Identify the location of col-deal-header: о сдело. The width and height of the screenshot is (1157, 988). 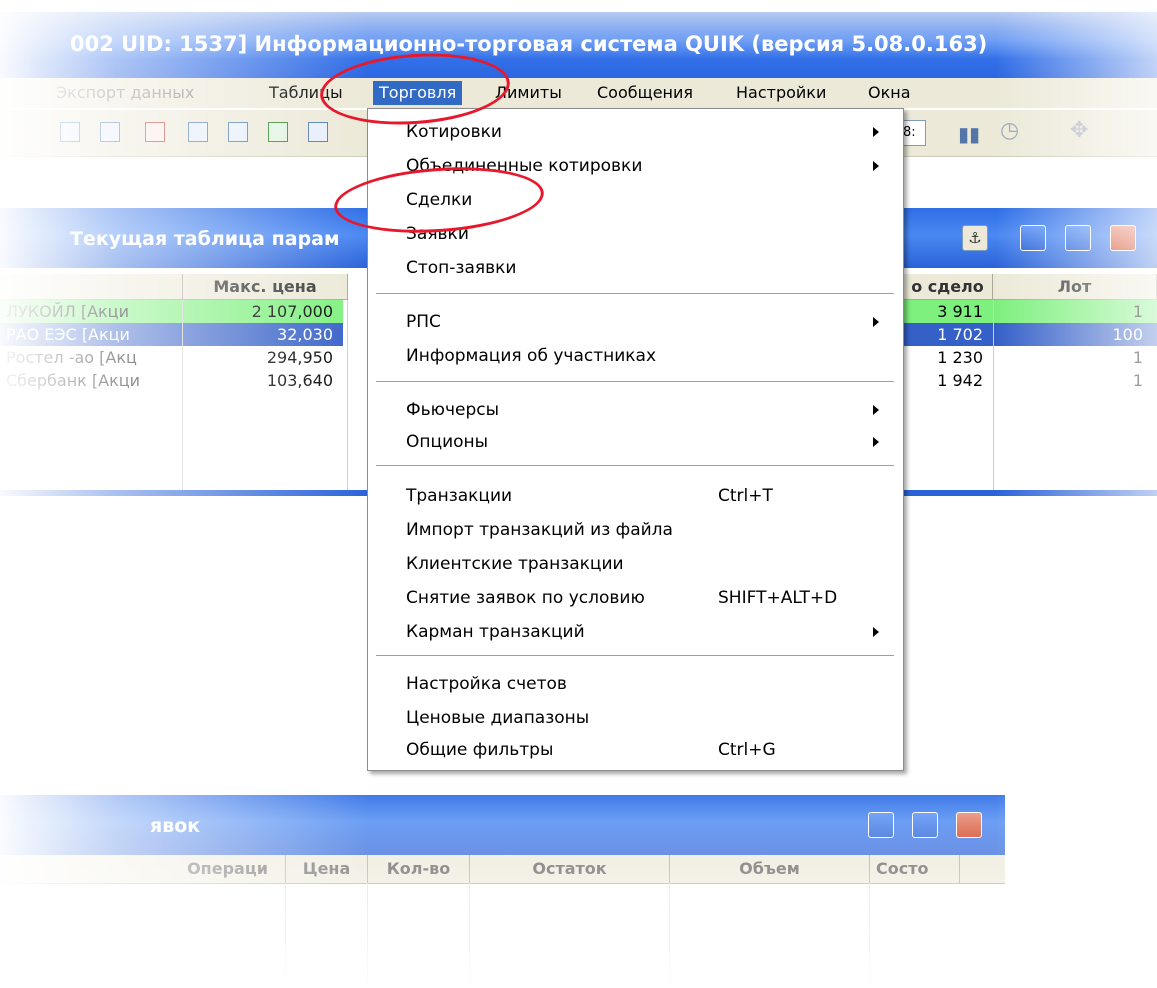
(948, 287).